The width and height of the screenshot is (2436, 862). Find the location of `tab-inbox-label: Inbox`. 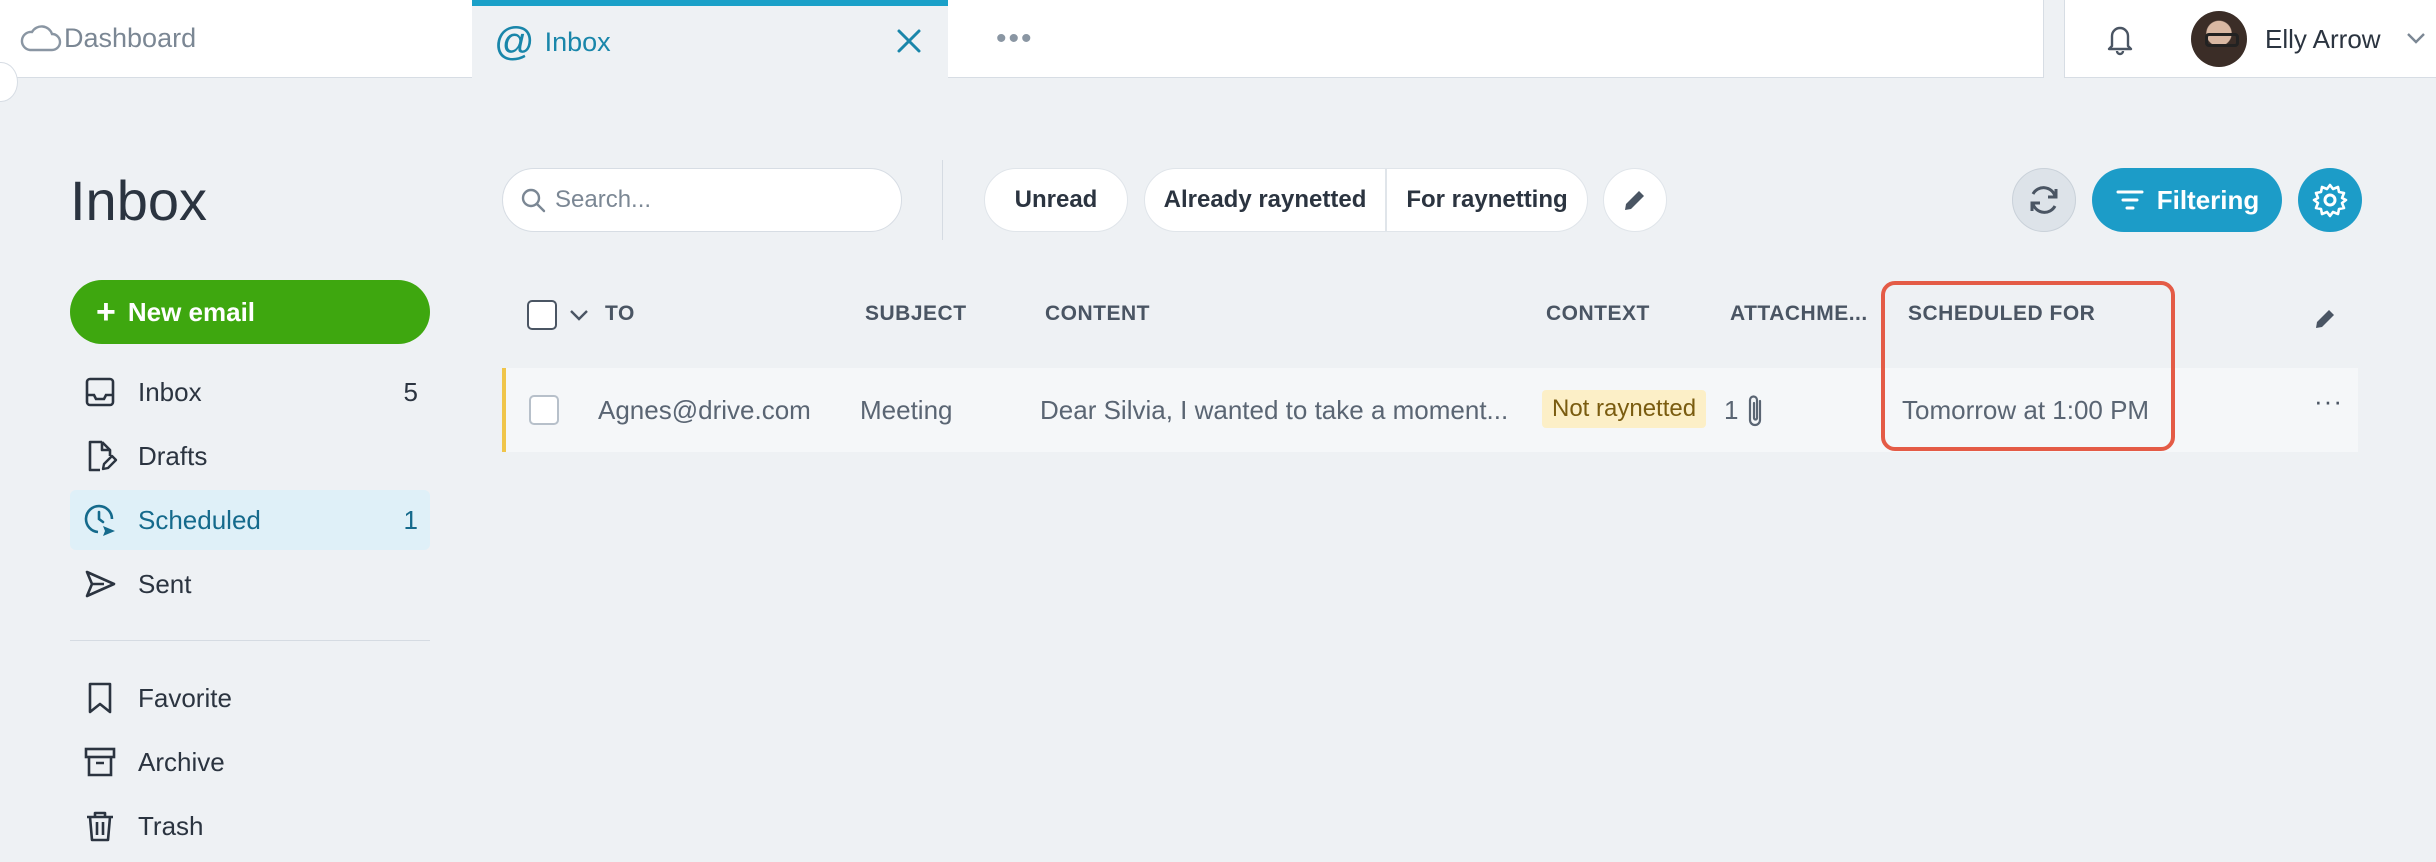

tab-inbox-label: Inbox is located at coordinates (577, 41).